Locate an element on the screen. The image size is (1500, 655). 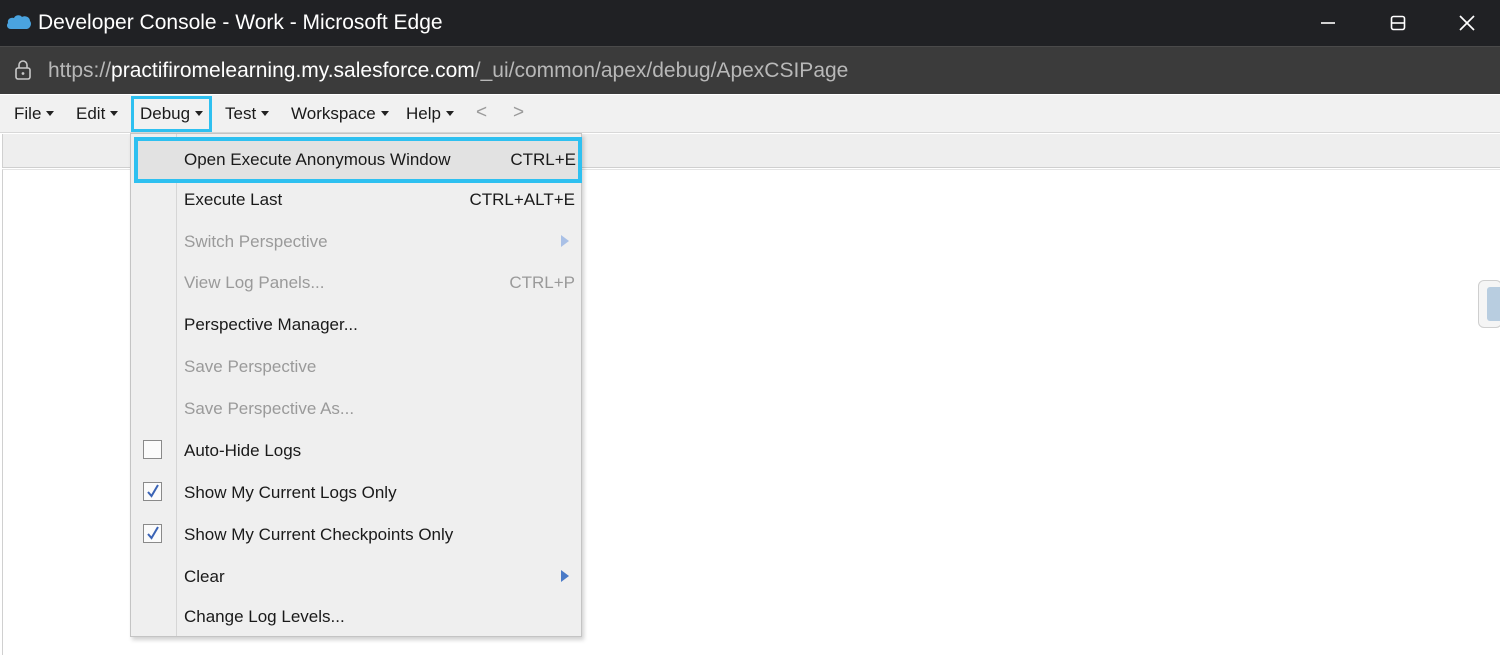
collapse-arrow-icon is located at coordinates (1493, 304).